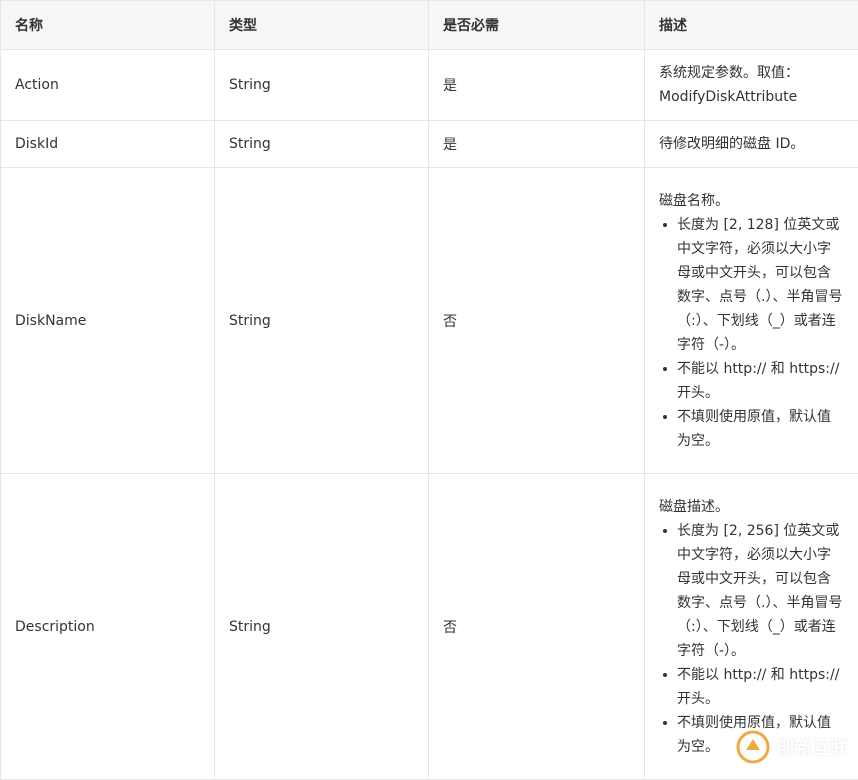 Image resolution: width=858 pixels, height=780 pixels. I want to click on table-row: DiskId String 是 待修改明细的磁盘 ID。, so click(429, 144).